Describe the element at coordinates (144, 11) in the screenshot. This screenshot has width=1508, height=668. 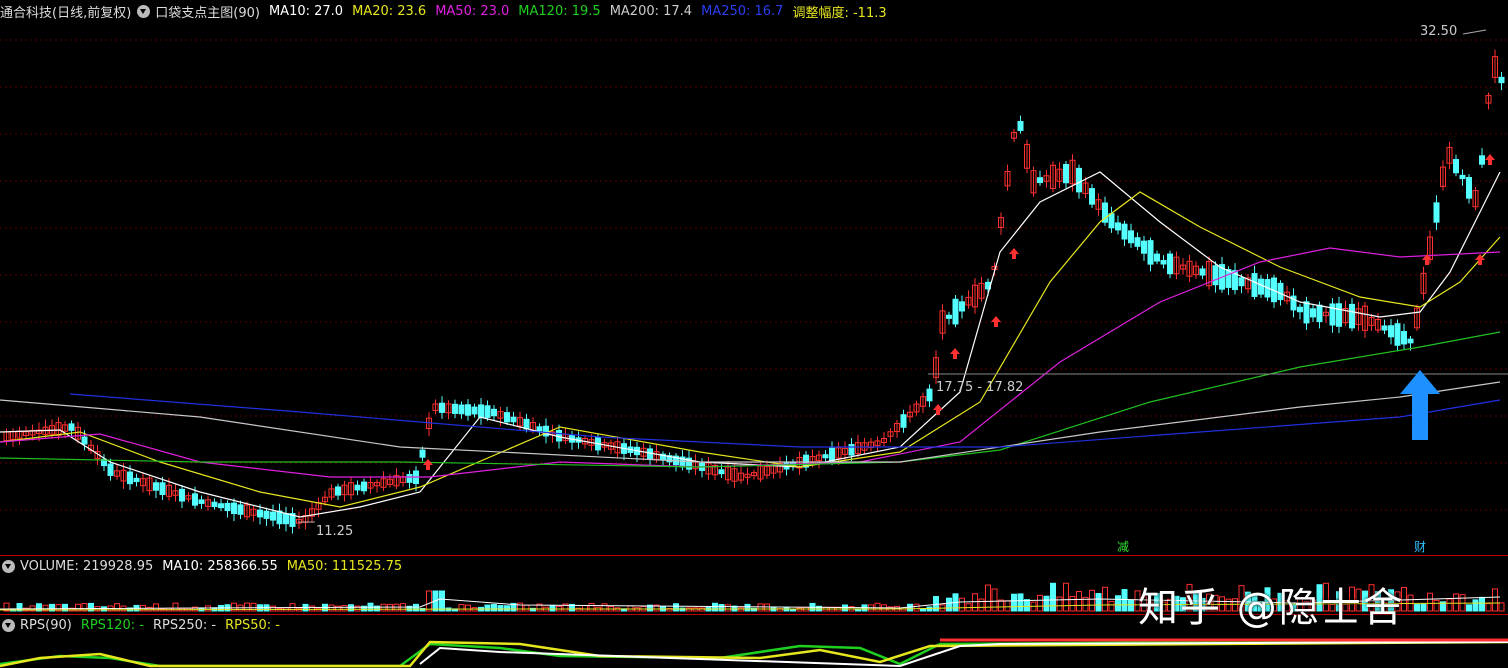
I see `indicator-dropdown-icon` at that location.